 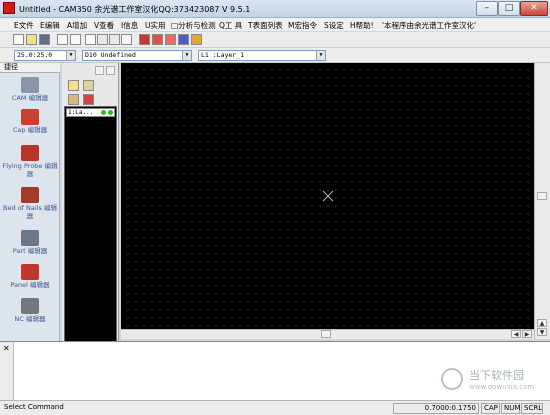 I want to click on save-icon, so click(x=44, y=39).